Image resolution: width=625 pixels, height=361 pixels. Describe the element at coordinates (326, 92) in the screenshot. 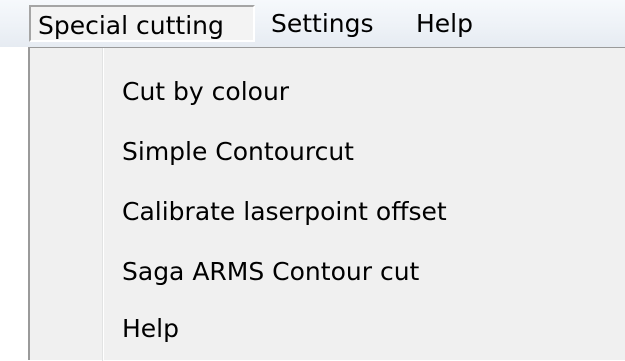

I see `menu-item-cut-by-colour: Cut by colour` at that location.